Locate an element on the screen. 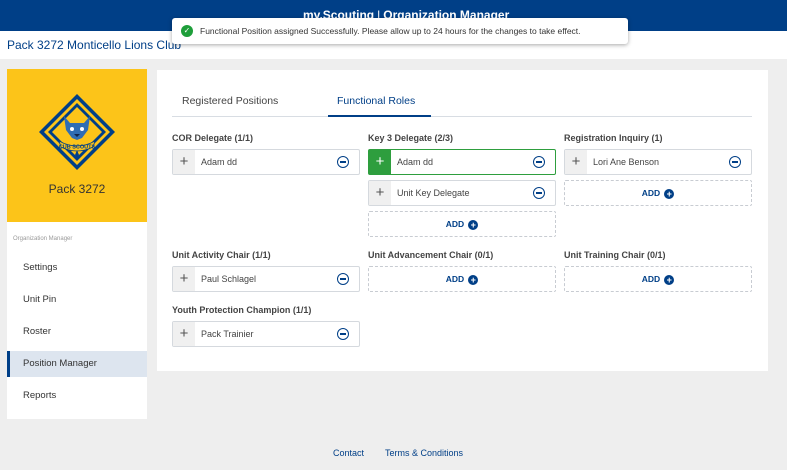 This screenshot has width=787, height=470. check-circle-icon: ✓ is located at coordinates (187, 31).